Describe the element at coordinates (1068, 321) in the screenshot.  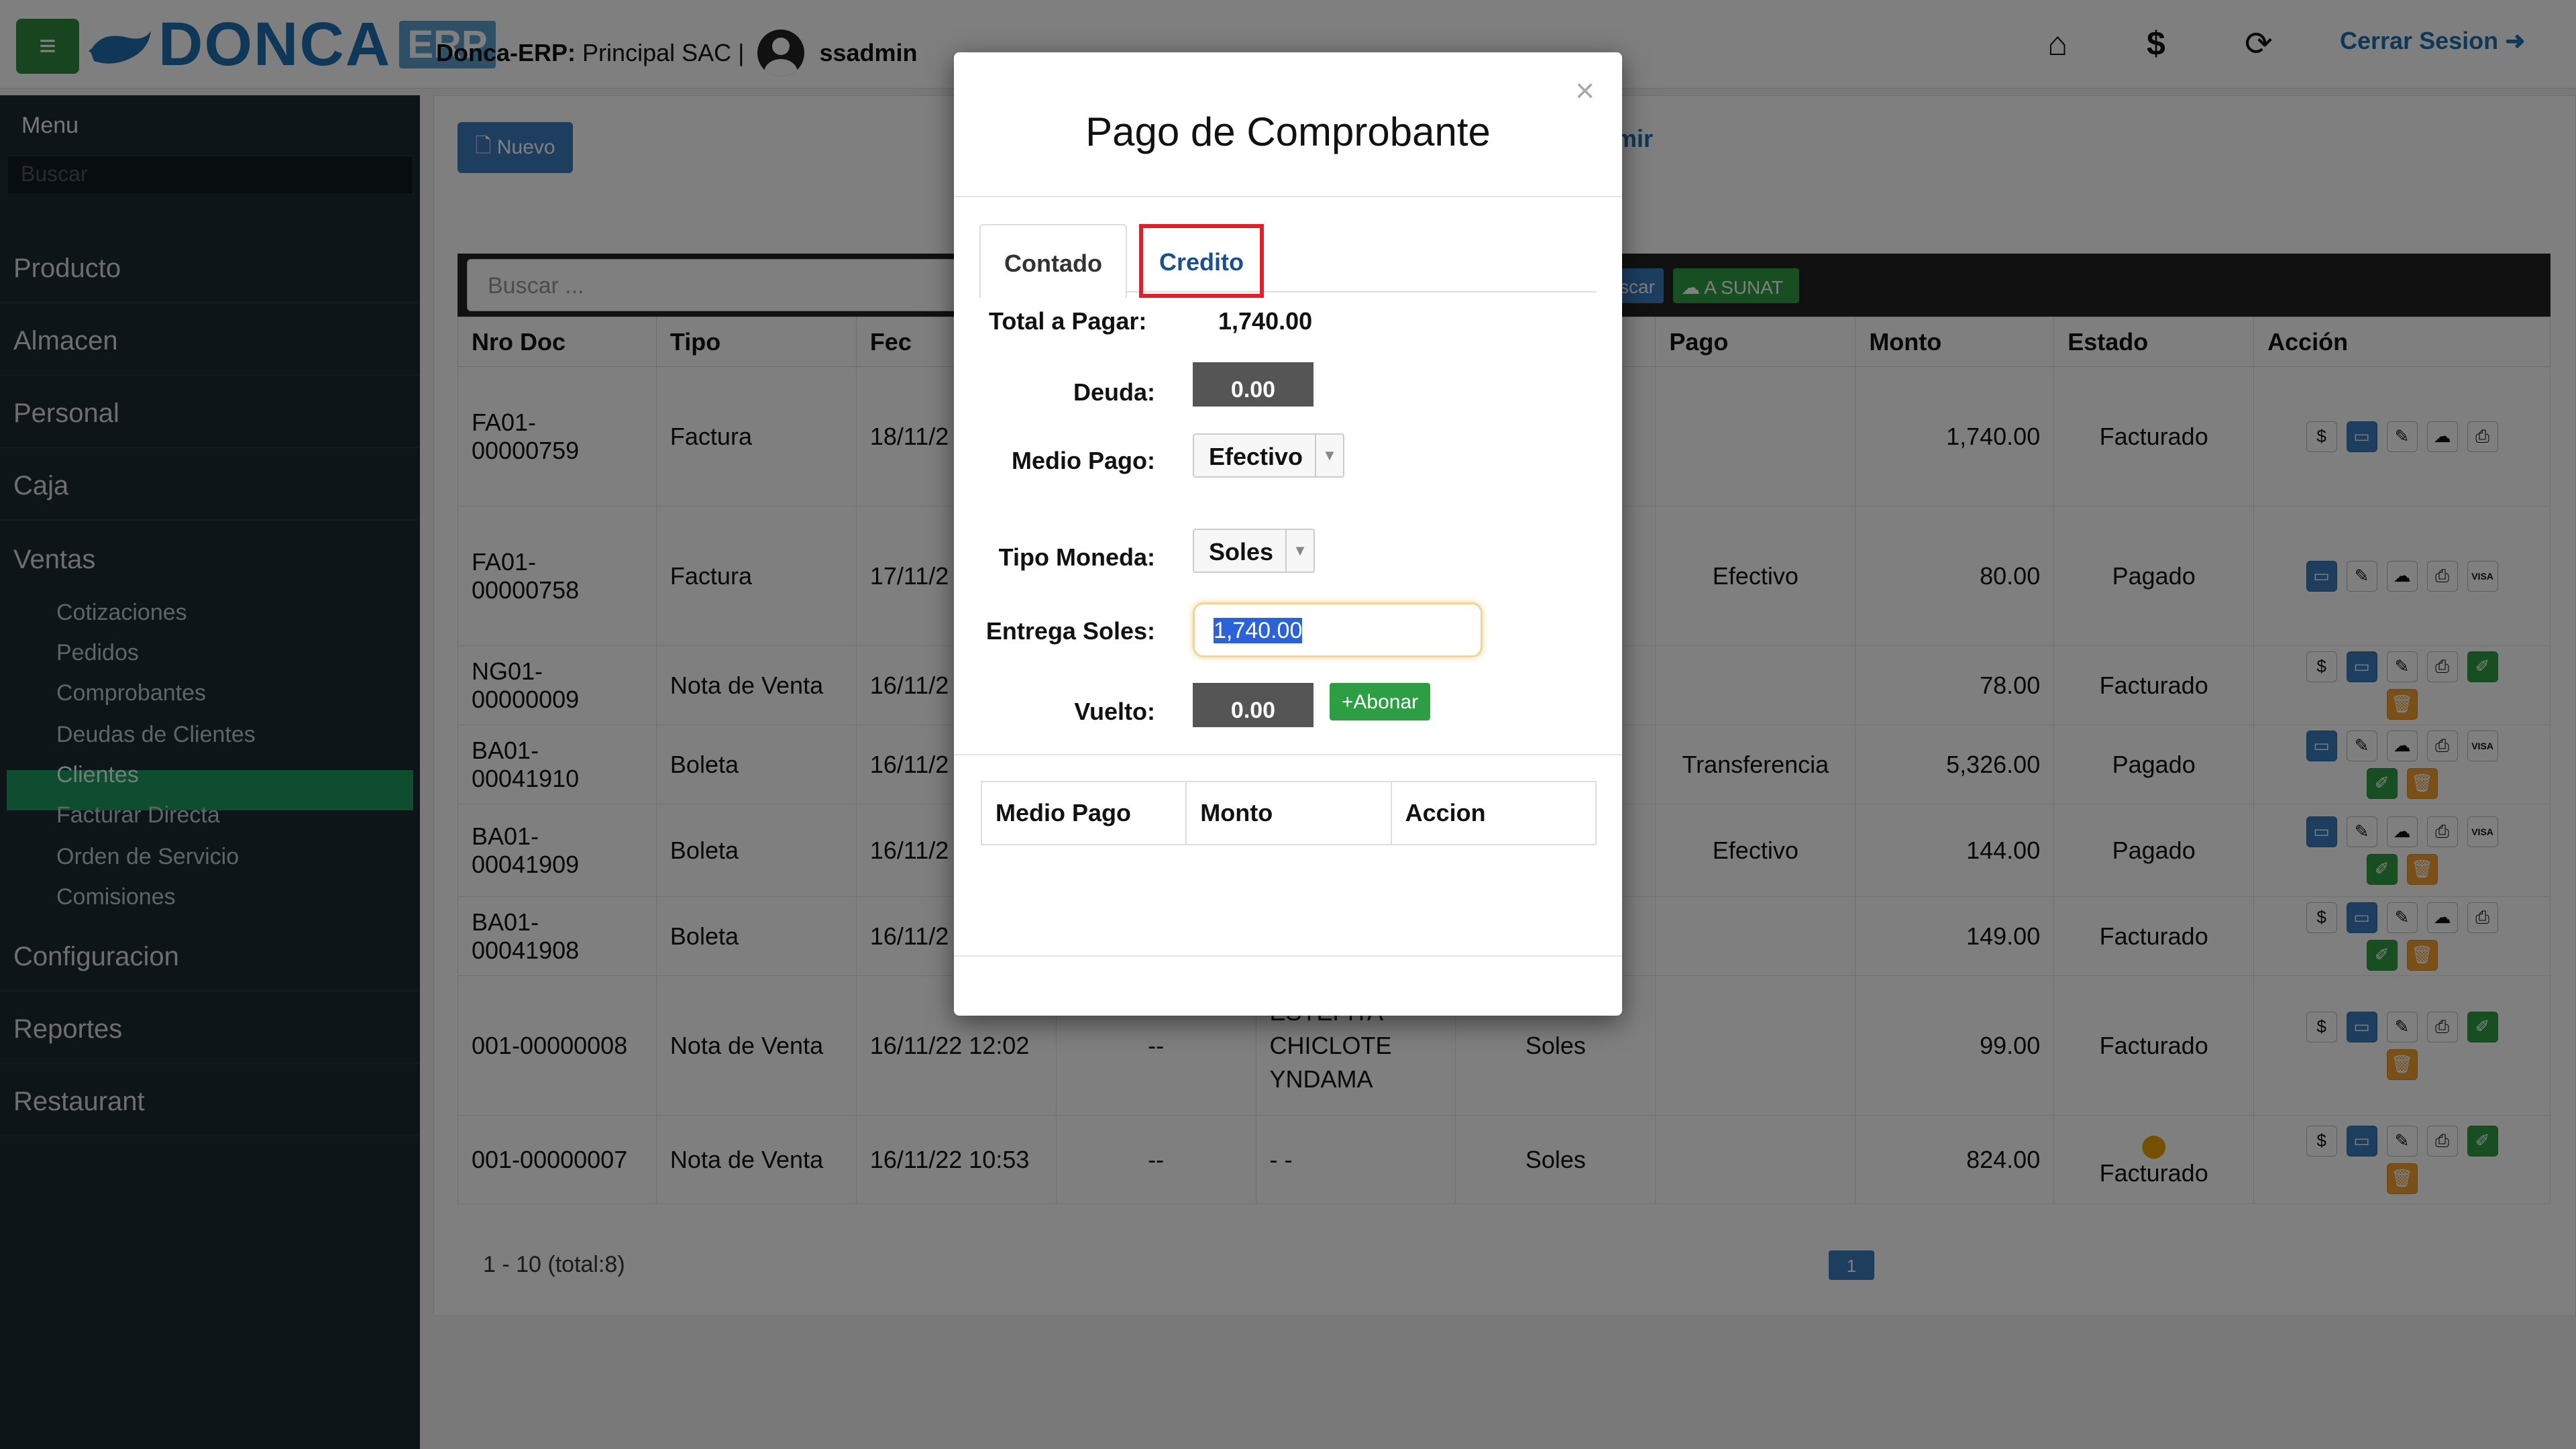
I see `total-label: Total a Pagar:` at that location.